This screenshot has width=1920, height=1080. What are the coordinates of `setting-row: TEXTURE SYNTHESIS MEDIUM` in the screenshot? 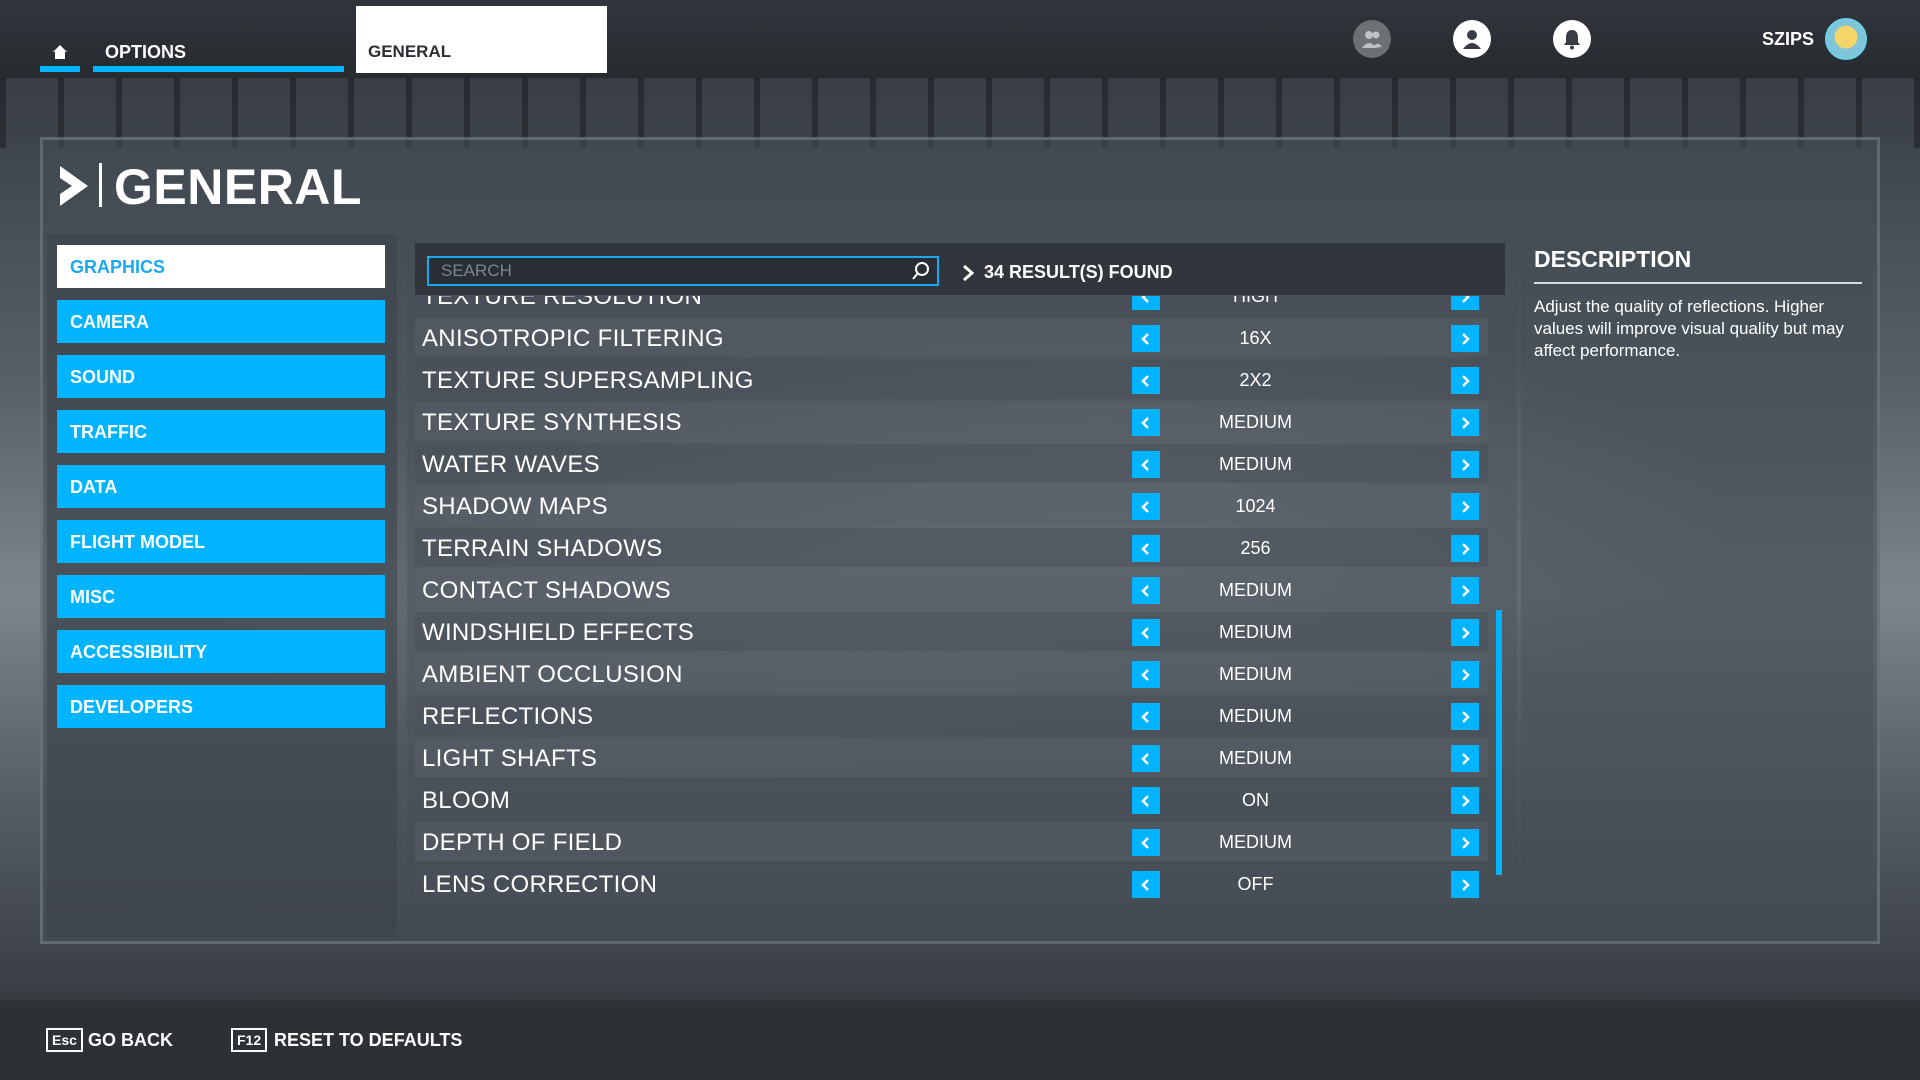 It's located at (951, 421).